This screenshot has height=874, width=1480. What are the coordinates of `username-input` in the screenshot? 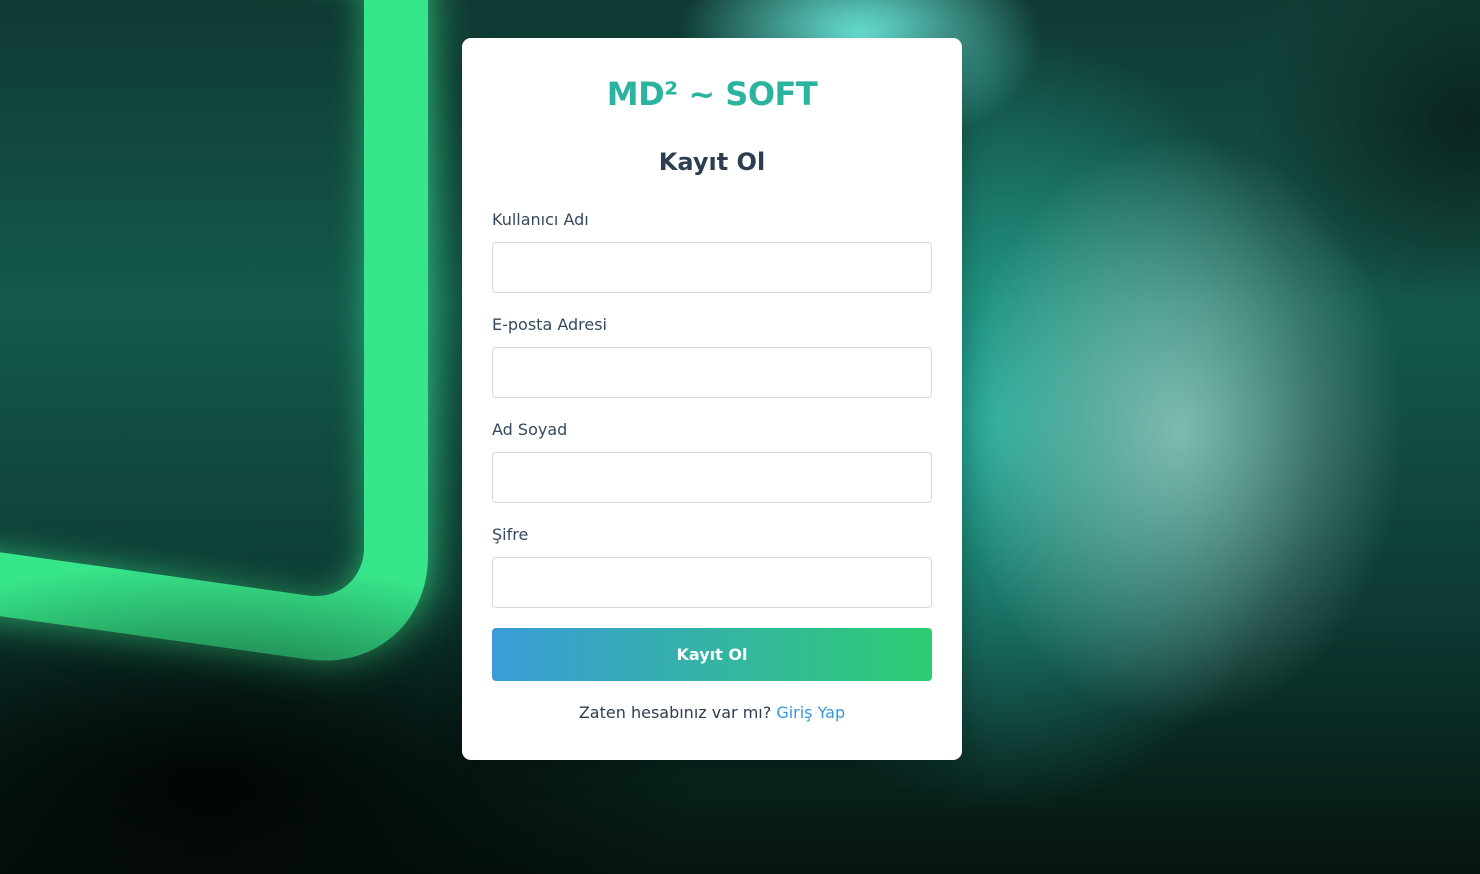 It's located at (712, 267).